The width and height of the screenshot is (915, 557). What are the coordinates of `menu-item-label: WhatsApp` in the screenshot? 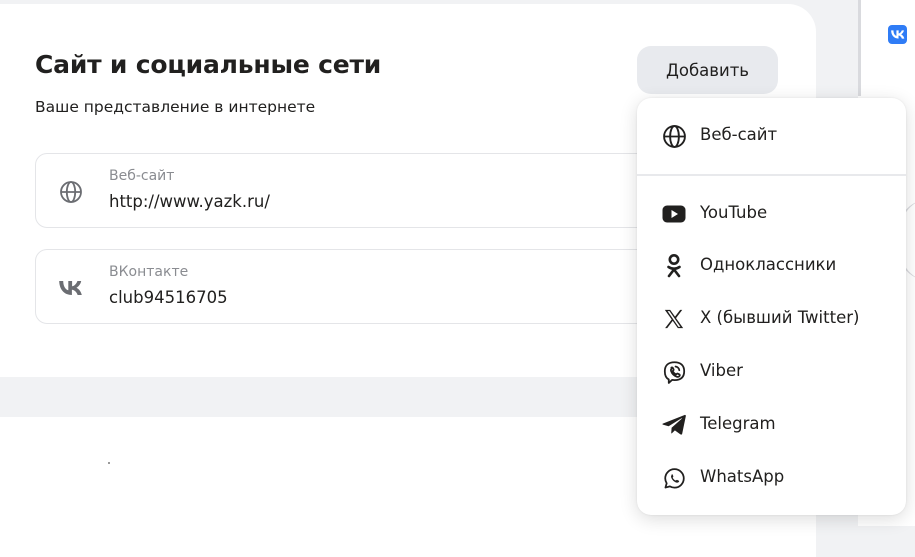 It's located at (742, 476).